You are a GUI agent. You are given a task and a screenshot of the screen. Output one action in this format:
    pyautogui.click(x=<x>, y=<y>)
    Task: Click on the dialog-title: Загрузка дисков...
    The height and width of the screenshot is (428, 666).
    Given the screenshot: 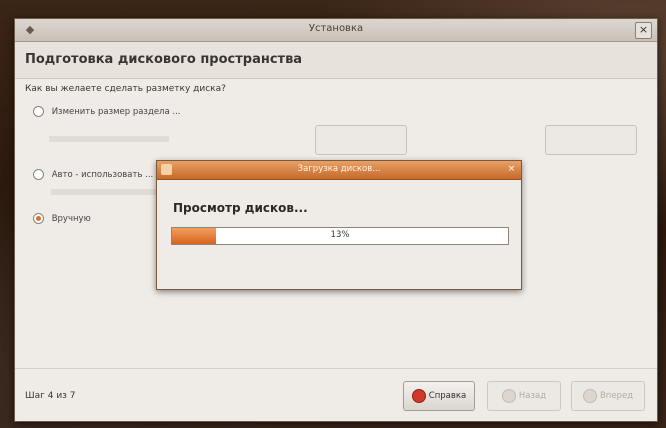 What is the action you would take?
    pyautogui.click(x=339, y=169)
    